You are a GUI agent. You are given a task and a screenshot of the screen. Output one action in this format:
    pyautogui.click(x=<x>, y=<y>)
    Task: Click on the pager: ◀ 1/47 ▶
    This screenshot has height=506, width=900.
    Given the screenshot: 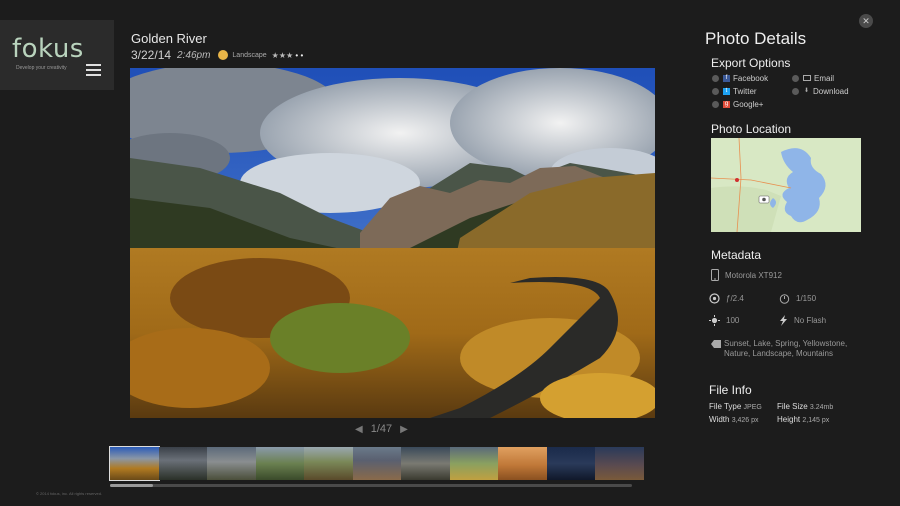 What is the action you would take?
    pyautogui.click(x=381, y=429)
    